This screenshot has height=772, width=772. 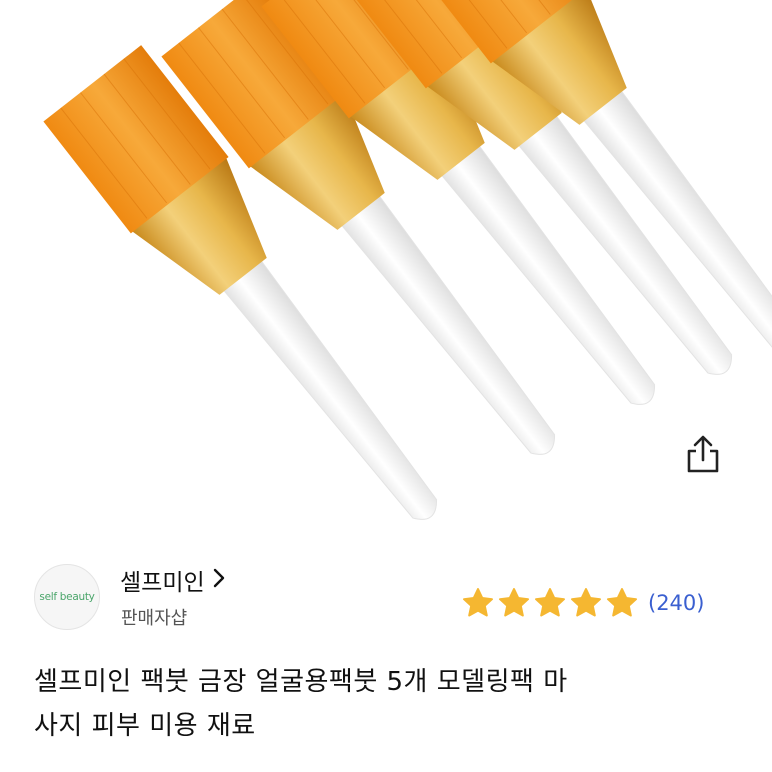 I want to click on share-button, so click(x=703, y=454).